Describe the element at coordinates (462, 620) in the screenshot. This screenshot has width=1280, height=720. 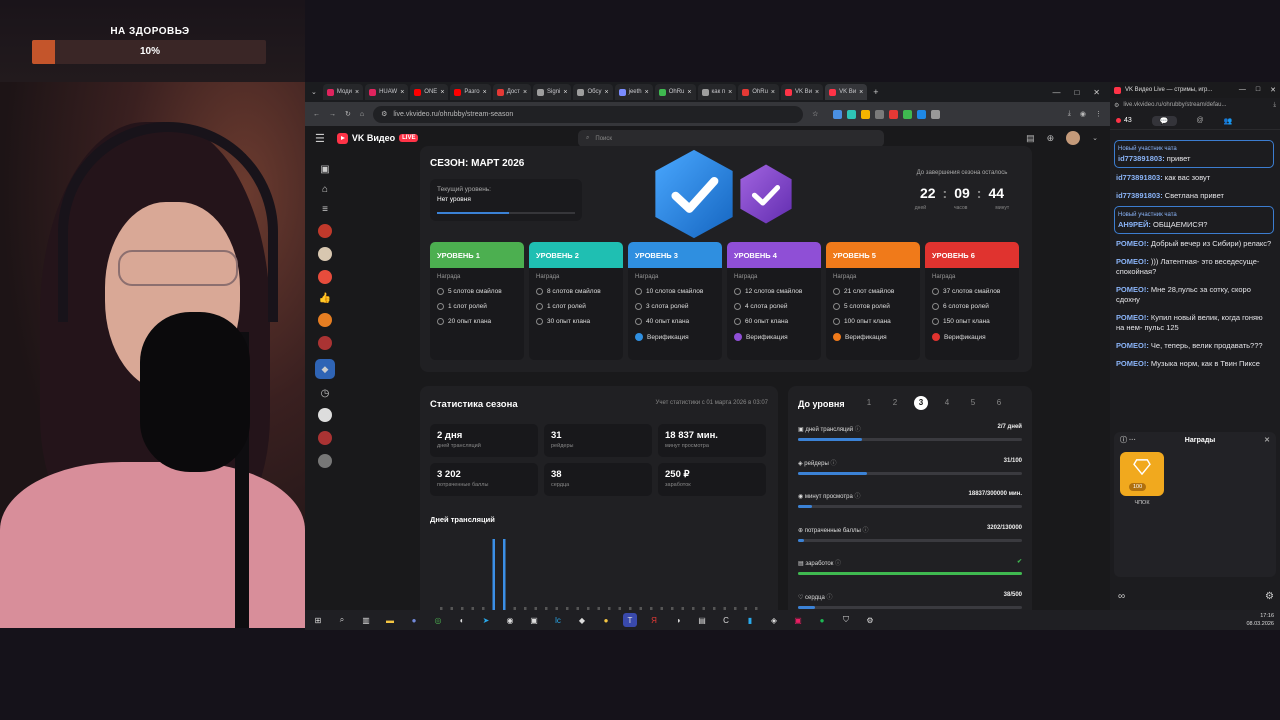
I see `steam-icon: ◐` at that location.